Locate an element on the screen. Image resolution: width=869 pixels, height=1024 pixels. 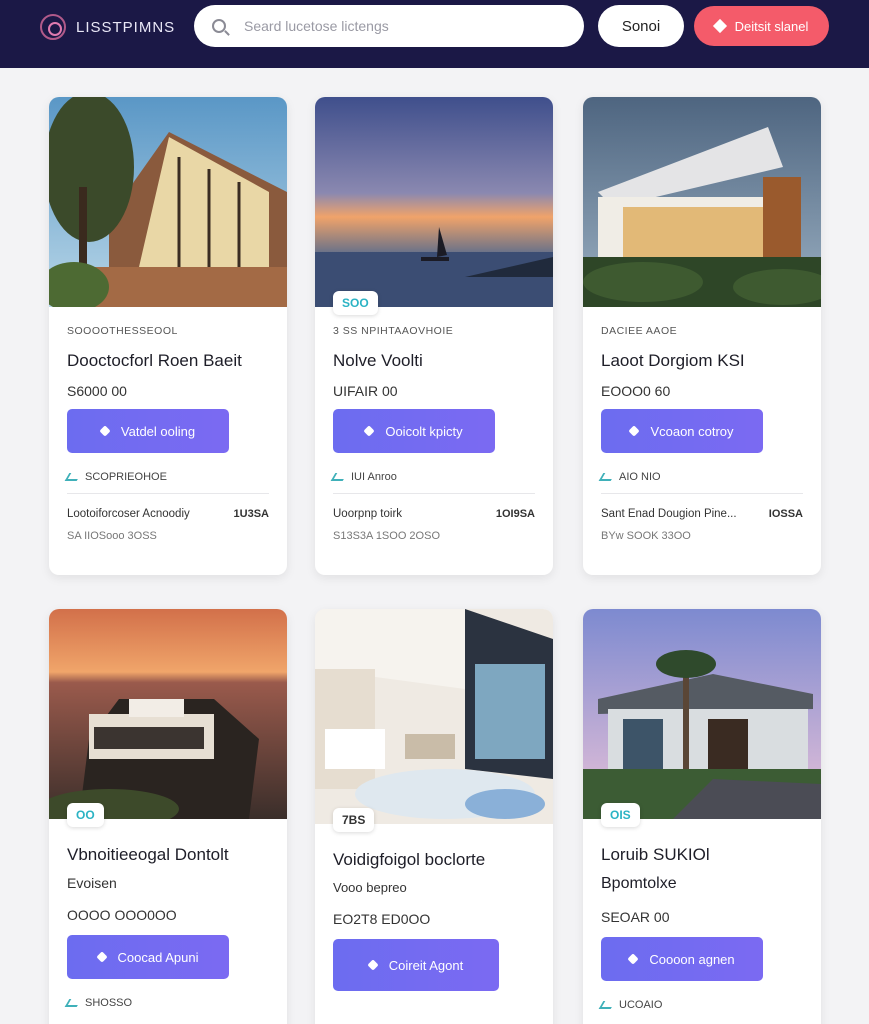
listing-meta: SCOPRIEOHOE is located at coordinates (166, 477).